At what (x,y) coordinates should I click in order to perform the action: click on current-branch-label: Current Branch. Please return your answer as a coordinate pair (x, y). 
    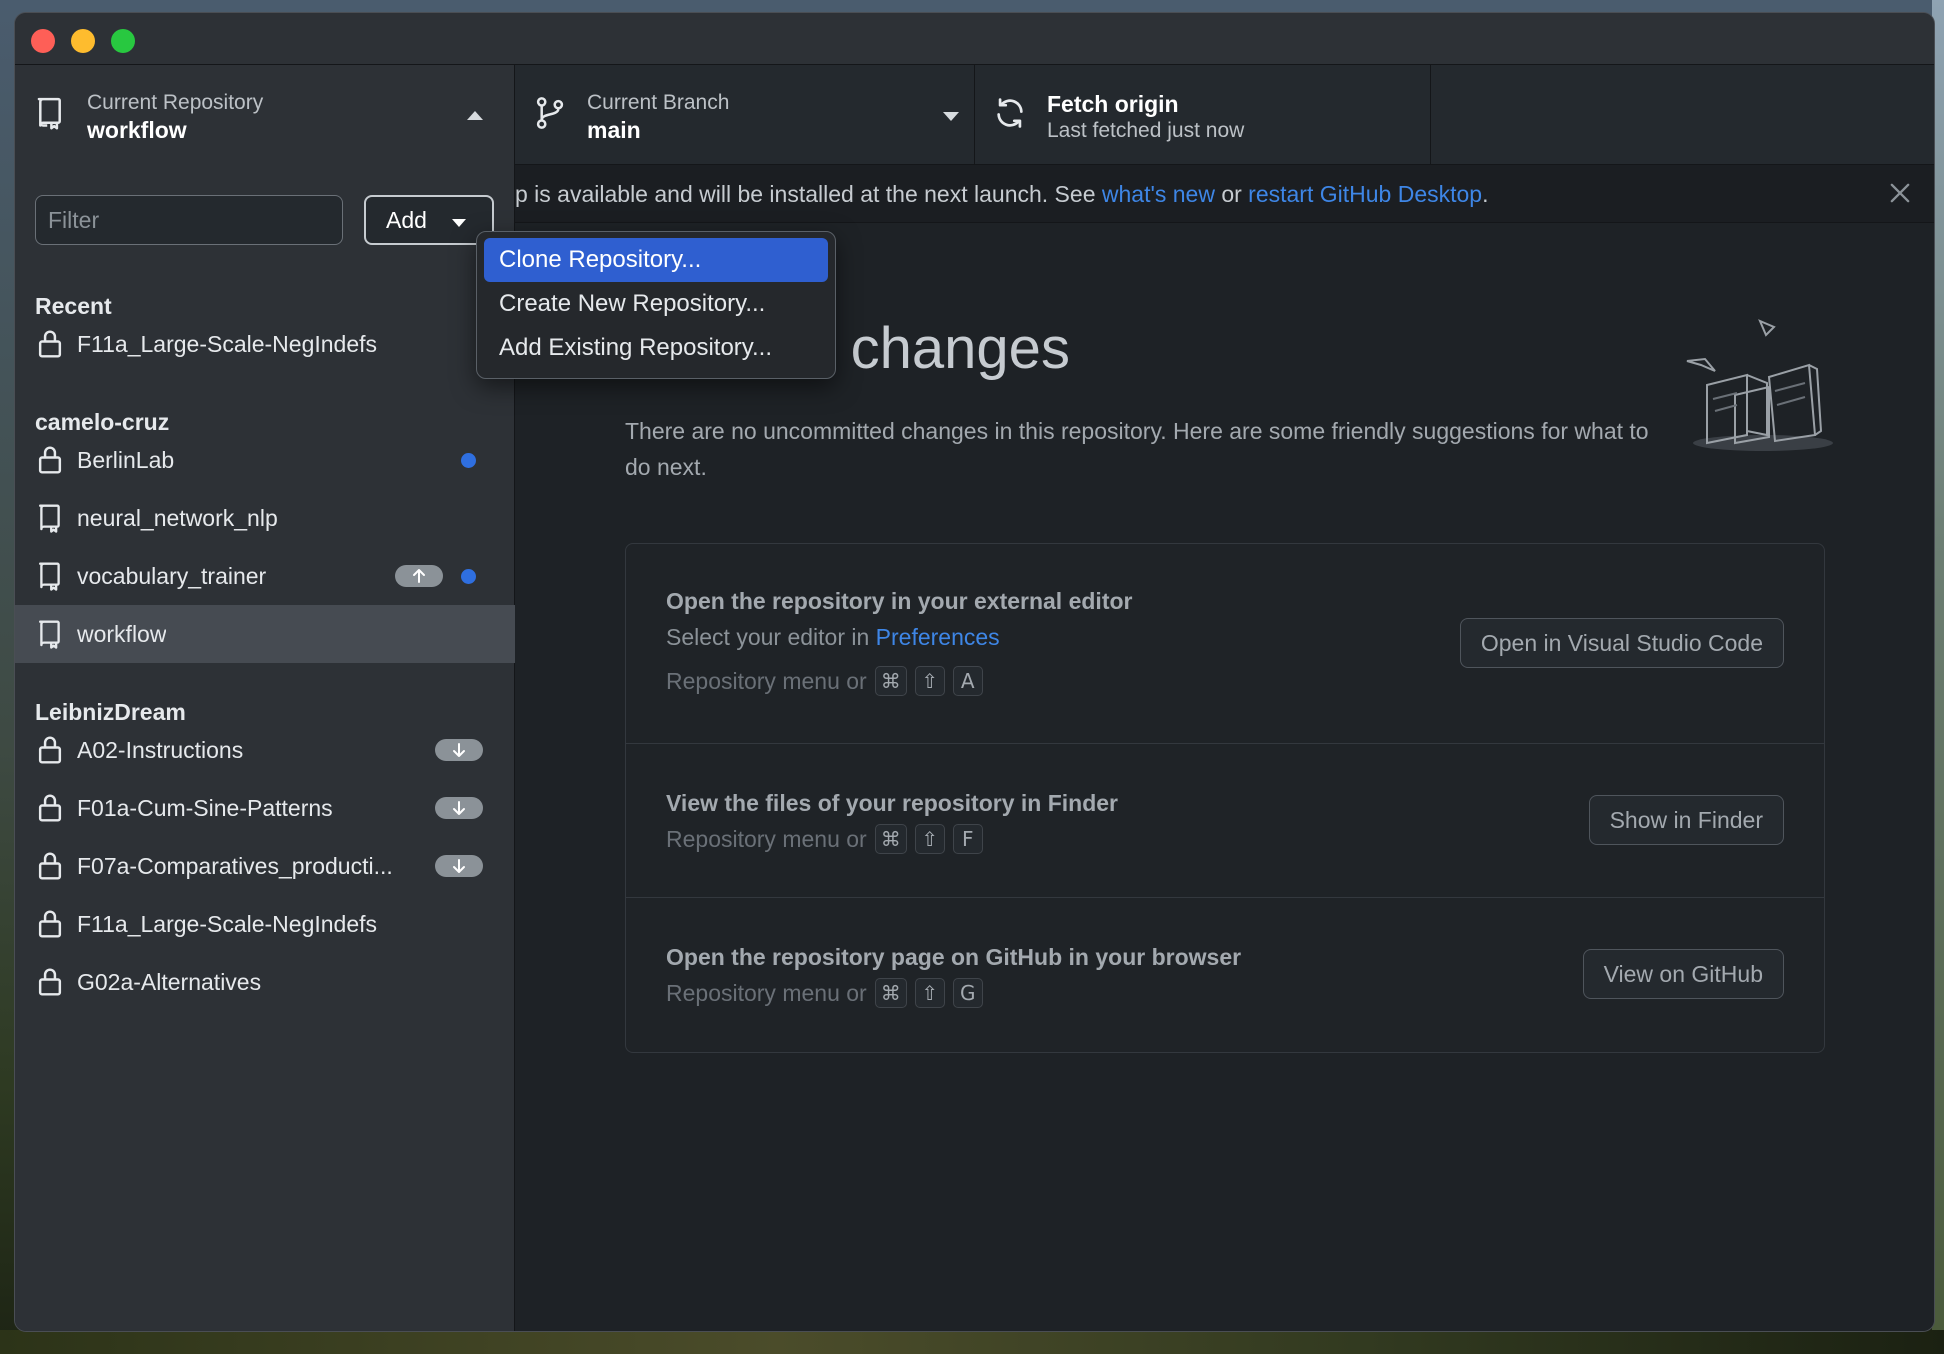
    Looking at the image, I should click on (658, 102).